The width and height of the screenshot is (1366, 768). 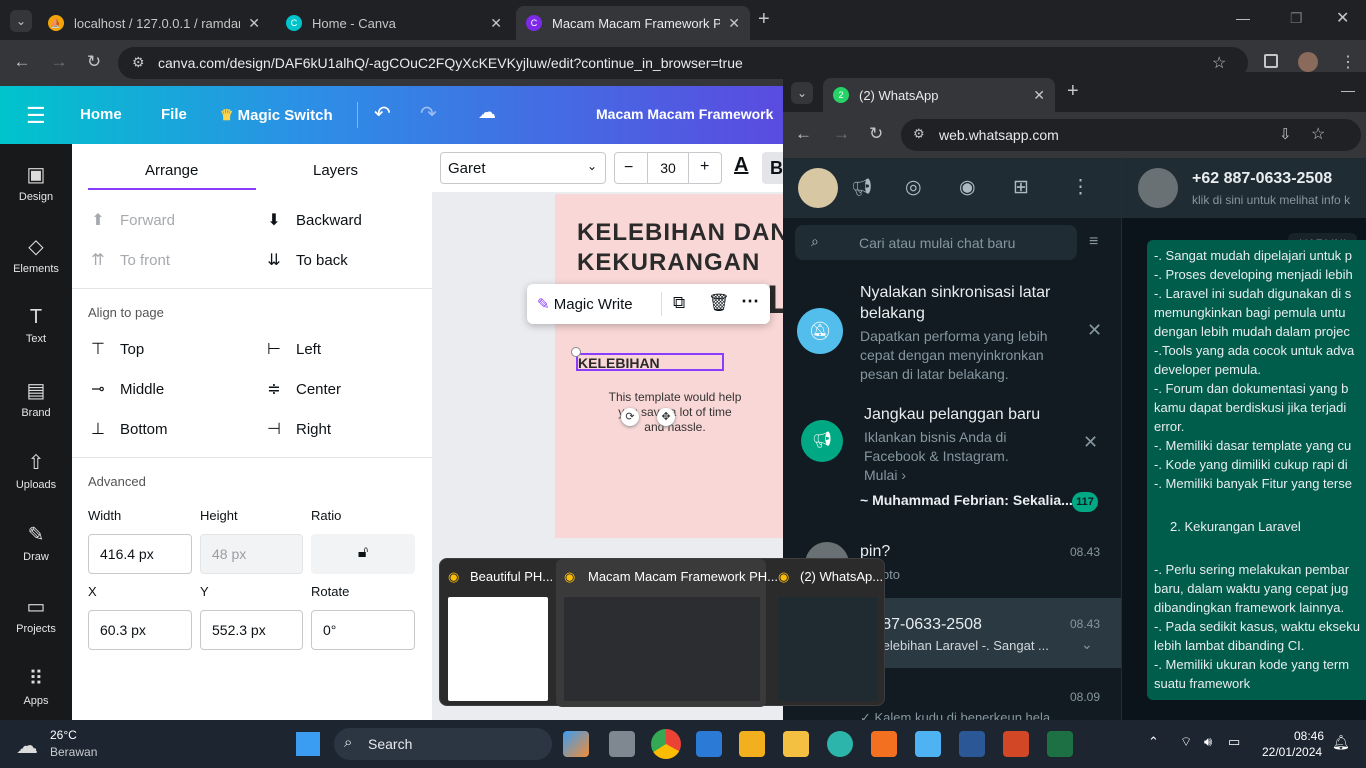 I want to click on battery-icon: ▭, so click(x=1234, y=742).